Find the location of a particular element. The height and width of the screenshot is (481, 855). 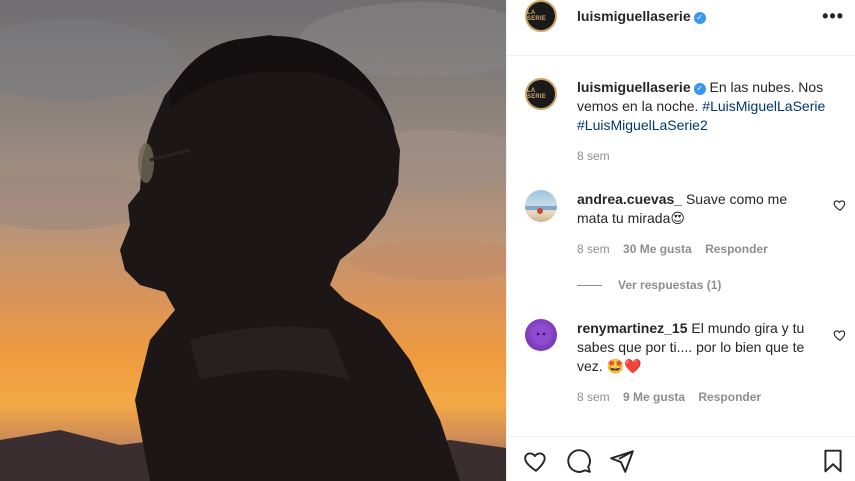

author-avatar: LA SERIE is located at coordinates (541, 16).